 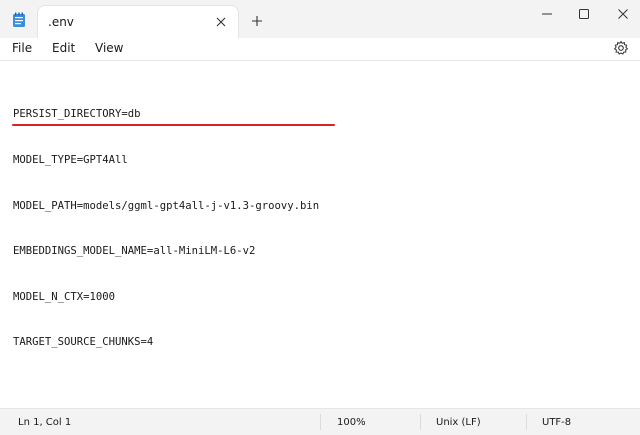 I want to click on zoom-level: 100%, so click(x=351, y=422).